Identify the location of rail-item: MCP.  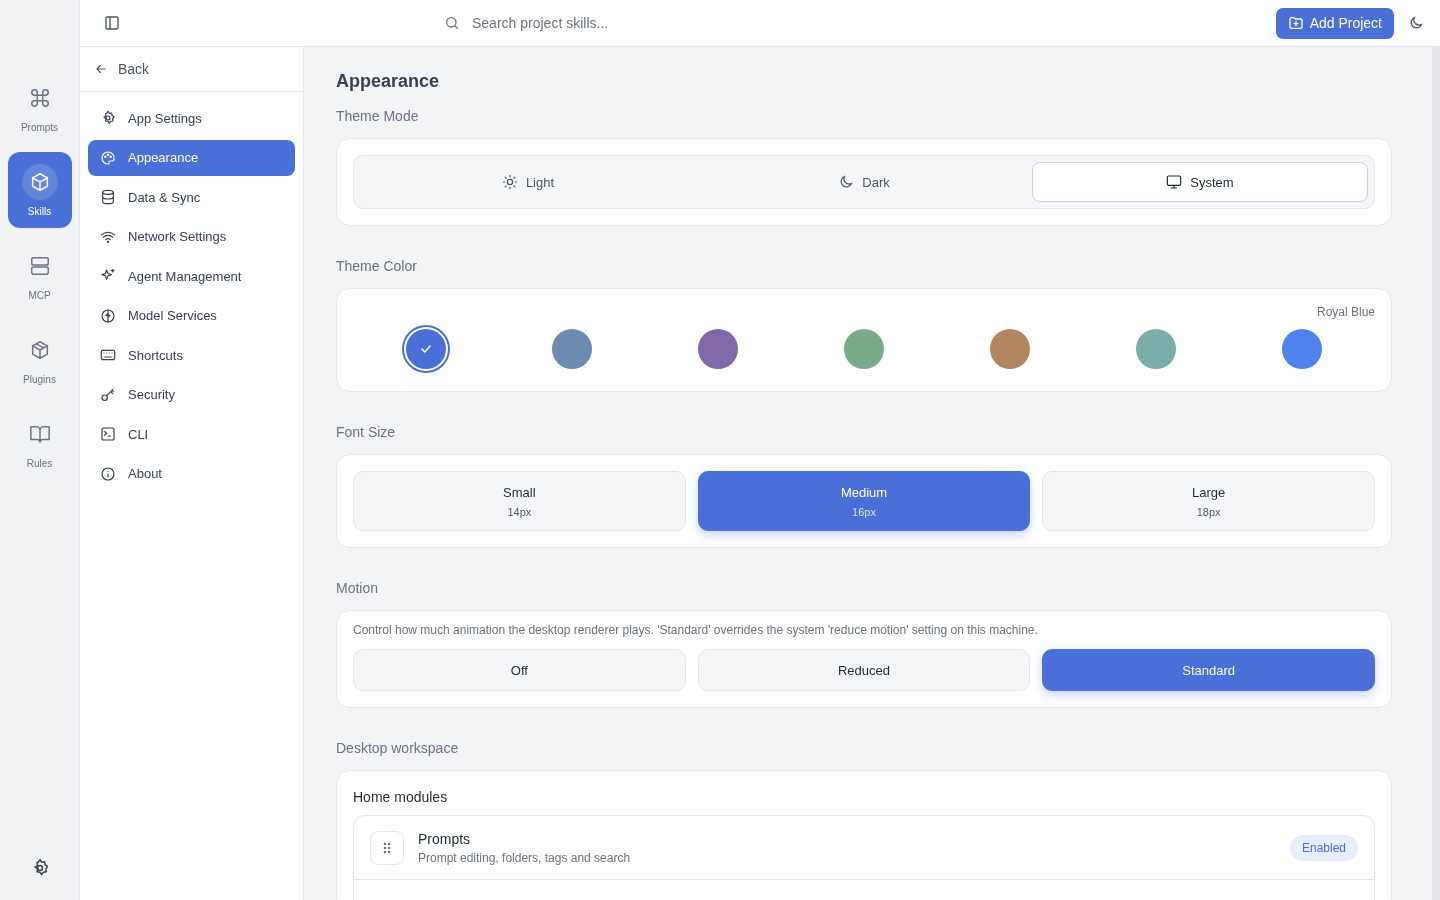
(39, 274).